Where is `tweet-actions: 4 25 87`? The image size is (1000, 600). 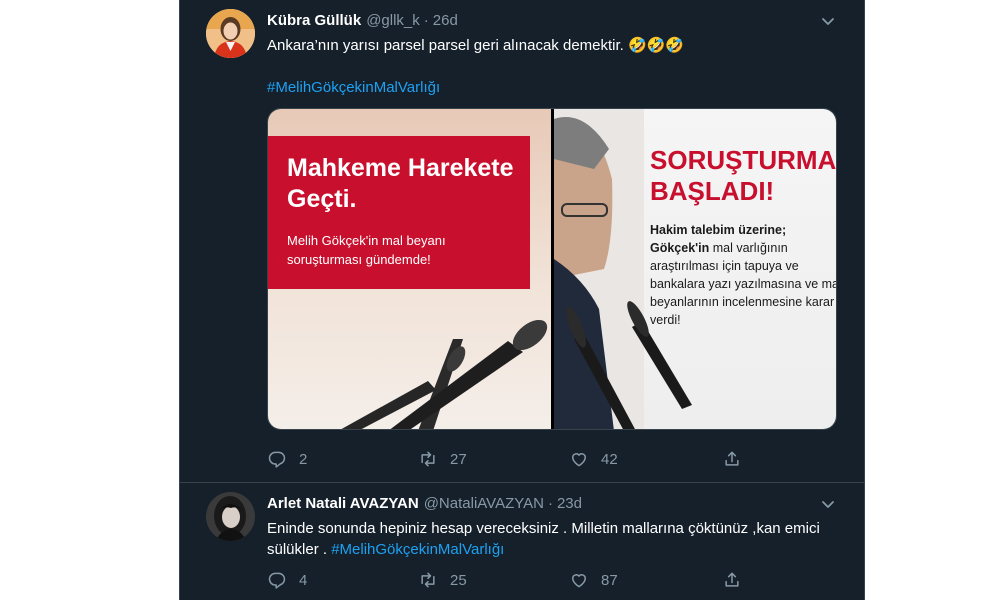
tweet-actions: 4 25 87 is located at coordinates (547, 580).